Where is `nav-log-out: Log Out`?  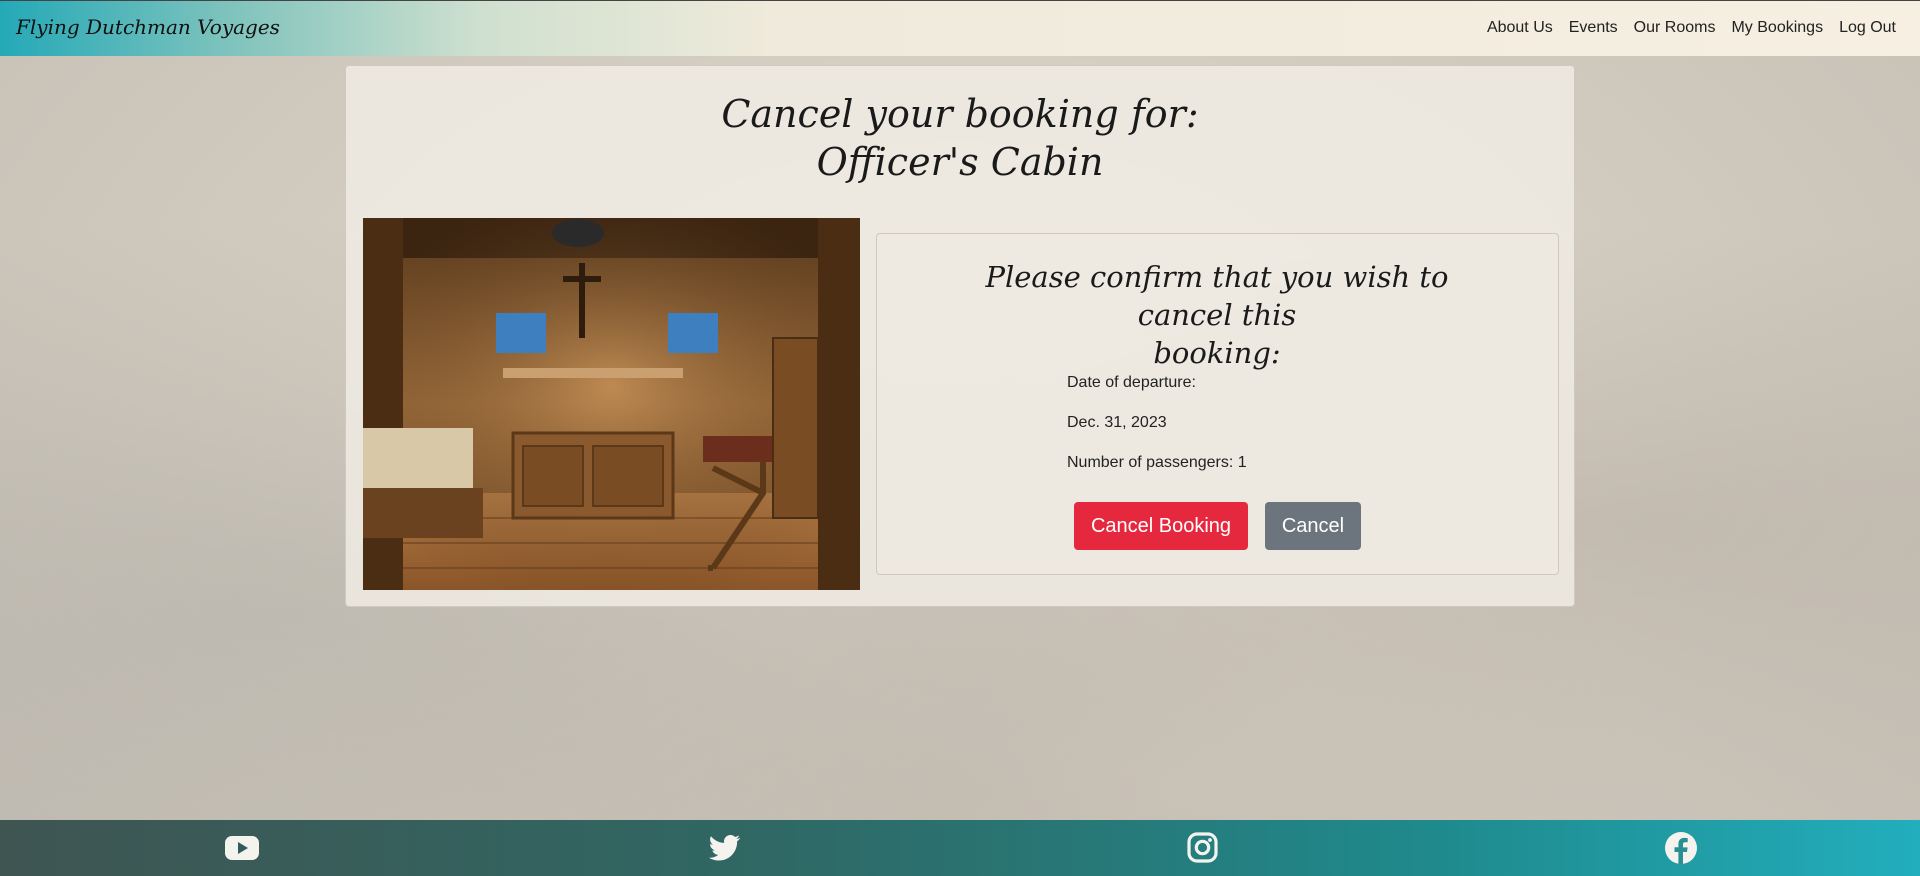
nav-log-out: Log Out is located at coordinates (1867, 28).